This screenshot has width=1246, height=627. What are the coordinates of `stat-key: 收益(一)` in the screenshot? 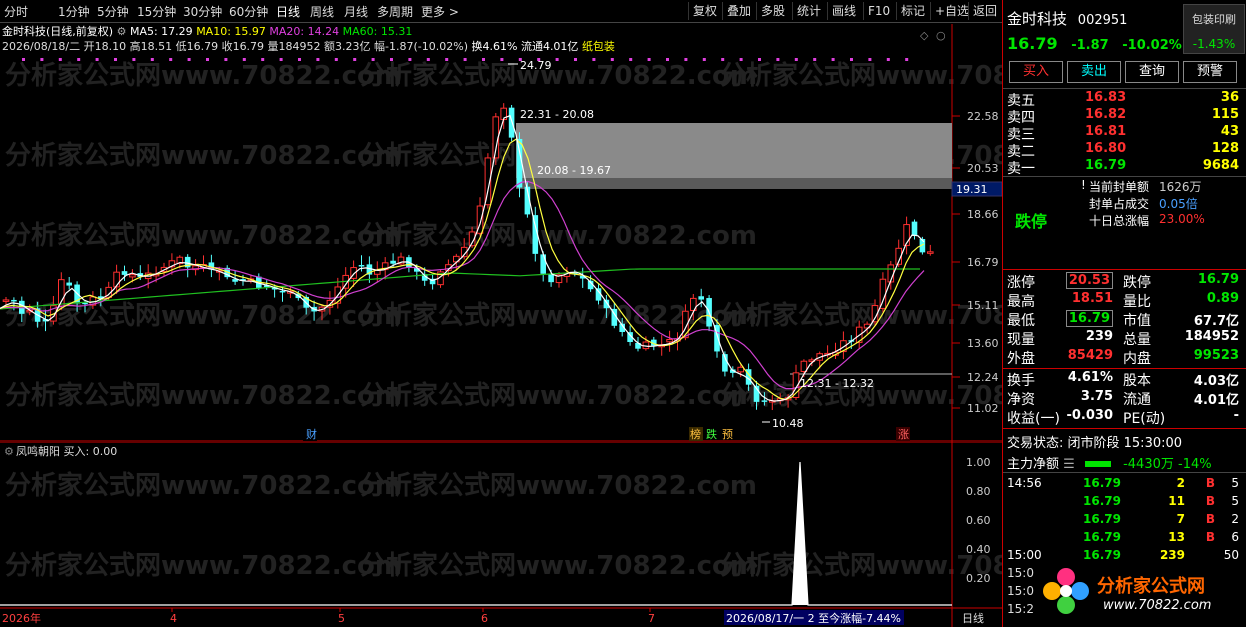 It's located at (1033, 419).